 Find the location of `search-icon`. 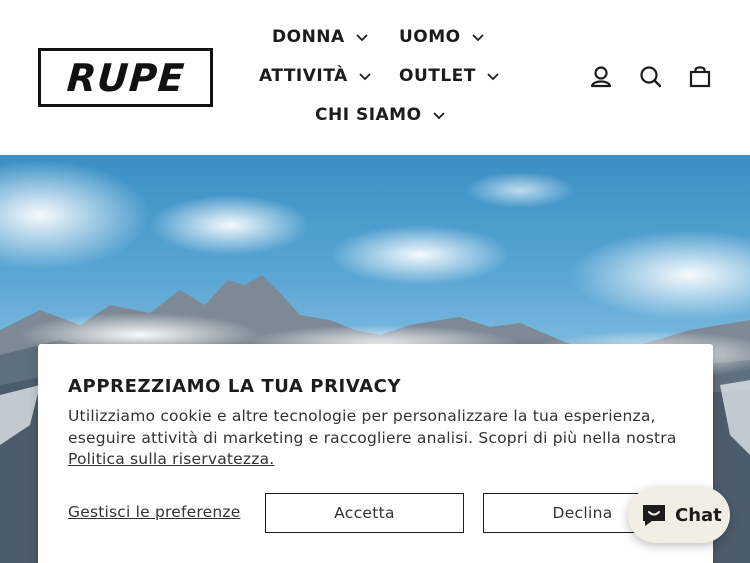

search-icon is located at coordinates (651, 77).